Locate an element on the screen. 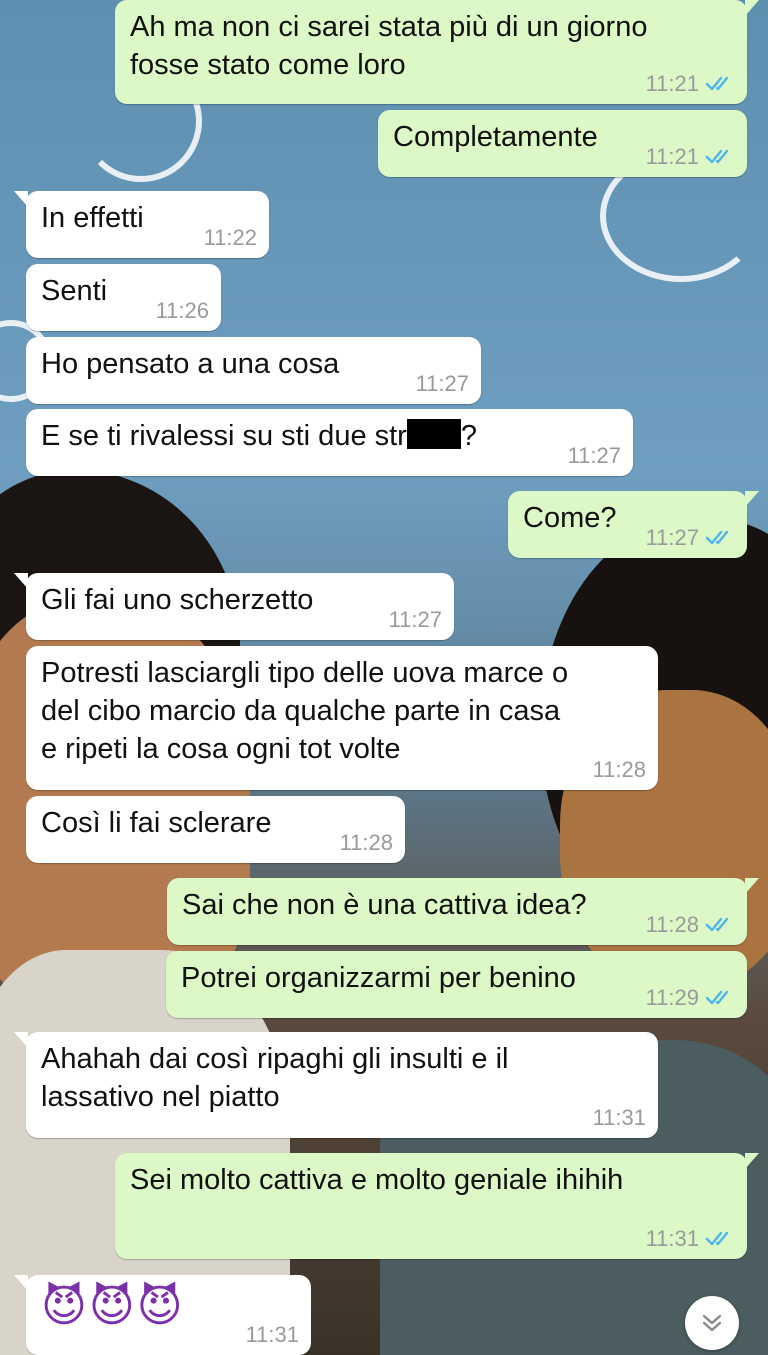 This screenshot has width=768, height=1355. double-chevron-down-icon is located at coordinates (712, 1323).